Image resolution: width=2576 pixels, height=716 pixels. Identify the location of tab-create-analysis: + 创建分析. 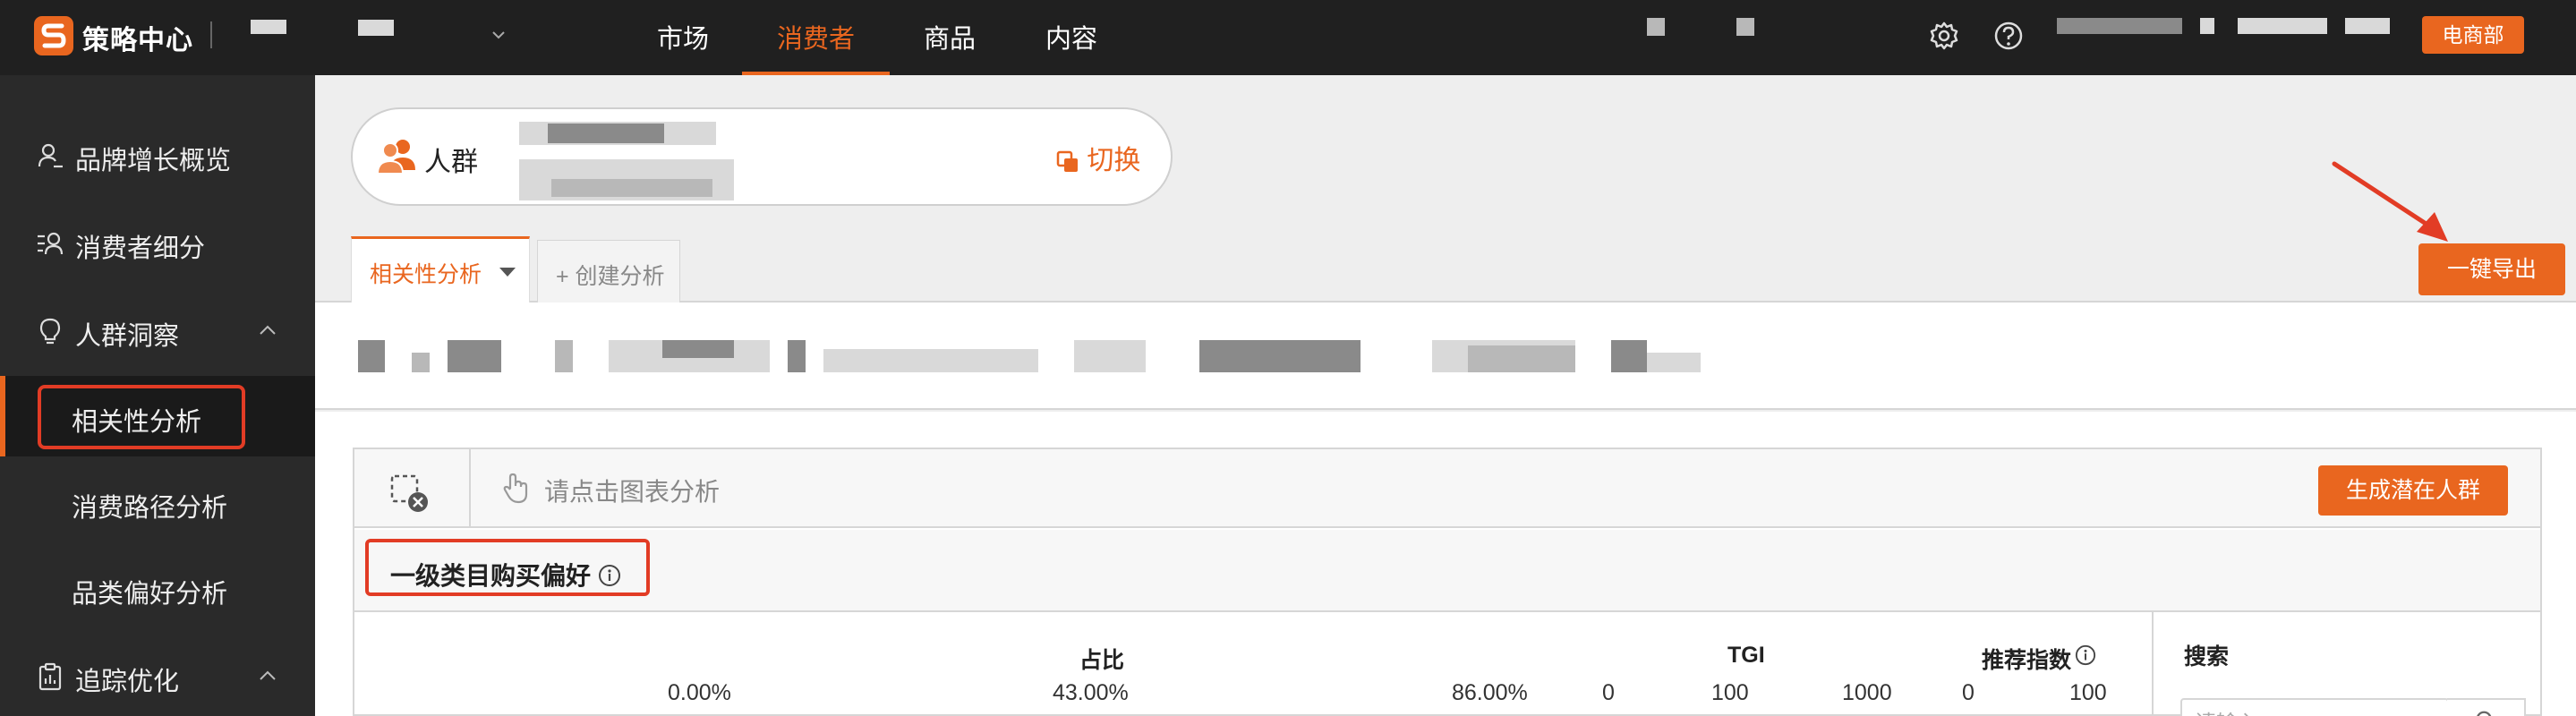
(608, 271).